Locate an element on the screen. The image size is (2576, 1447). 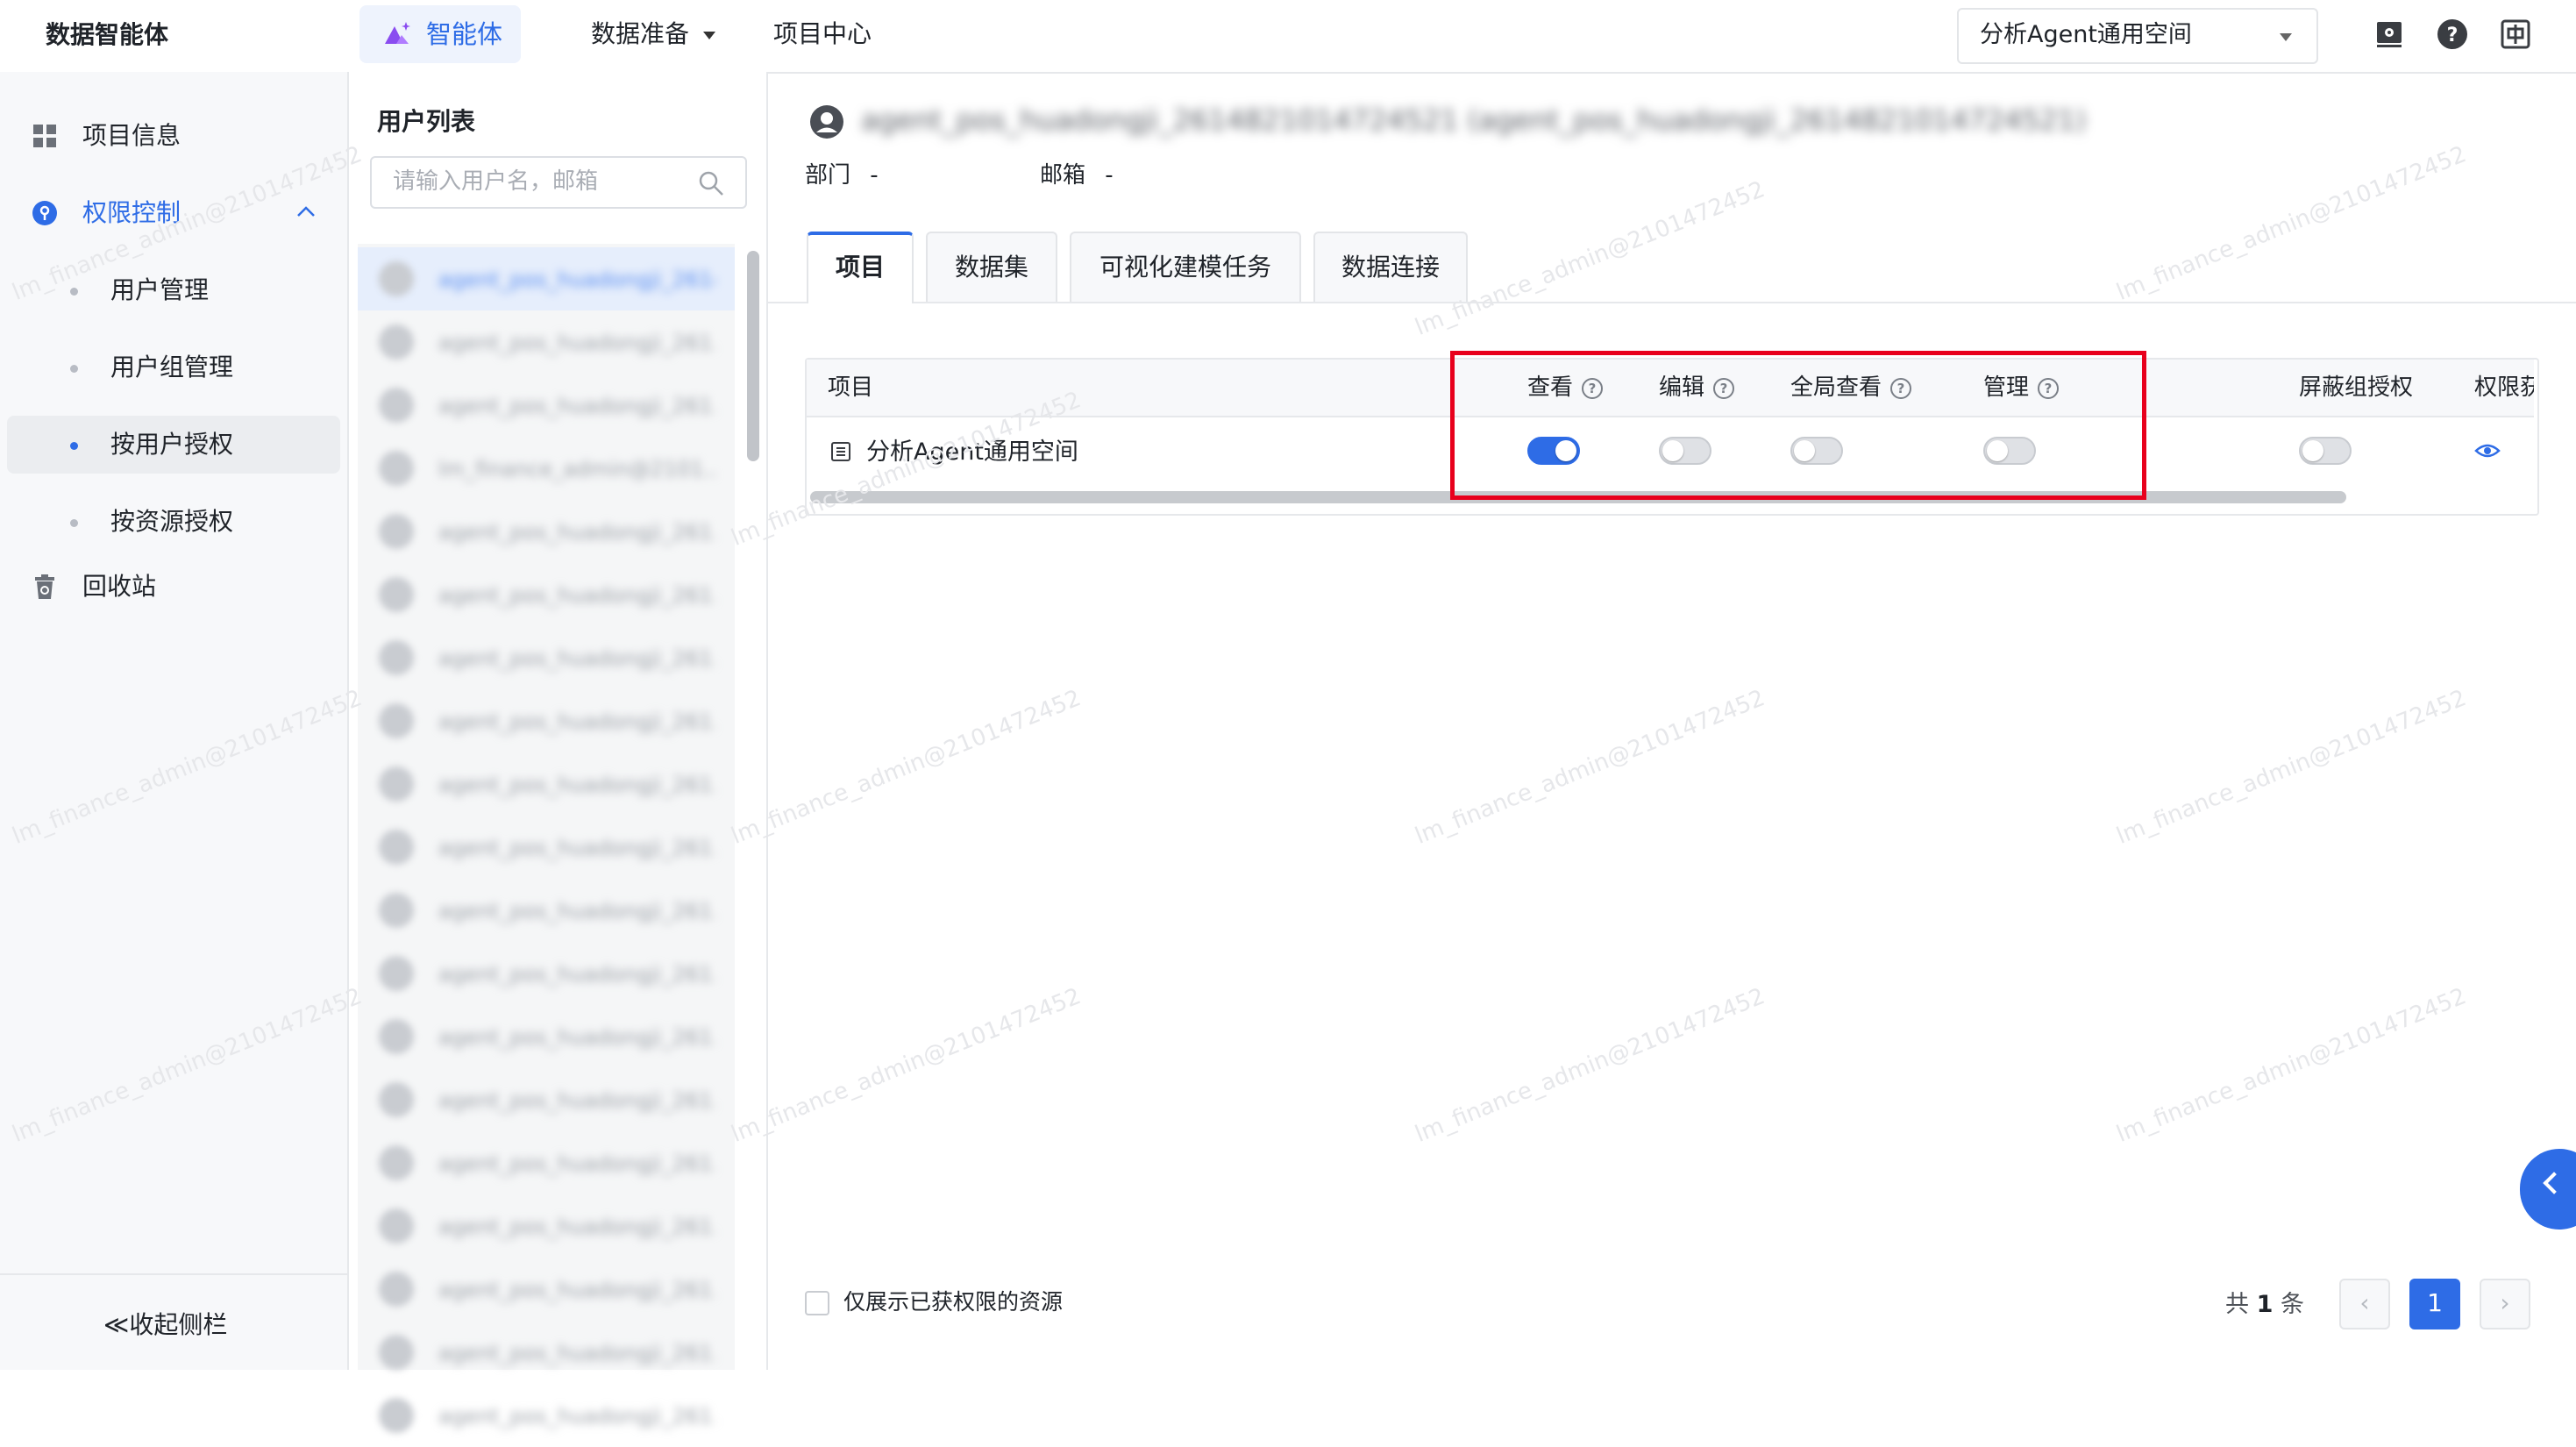
help-icon: ? is located at coordinates (2452, 34).